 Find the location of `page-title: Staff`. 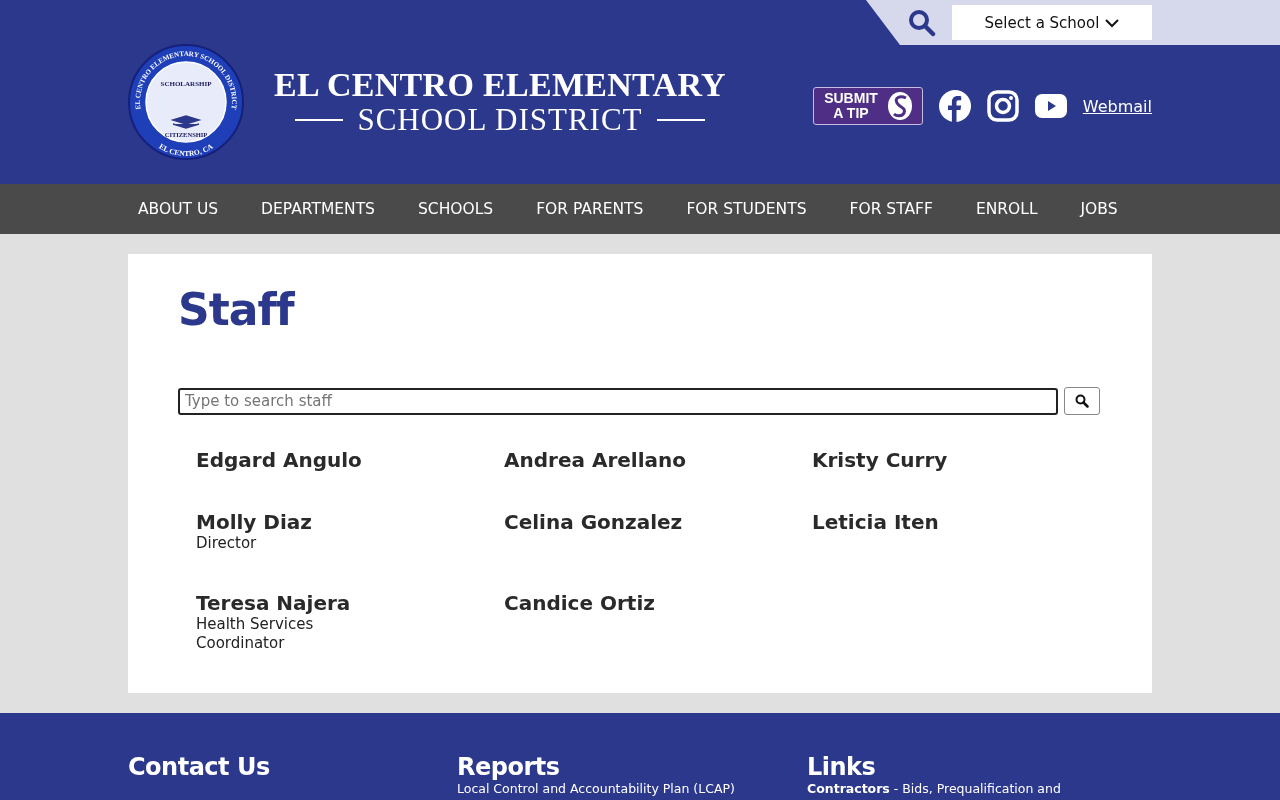

page-title: Staff is located at coordinates (237, 309).